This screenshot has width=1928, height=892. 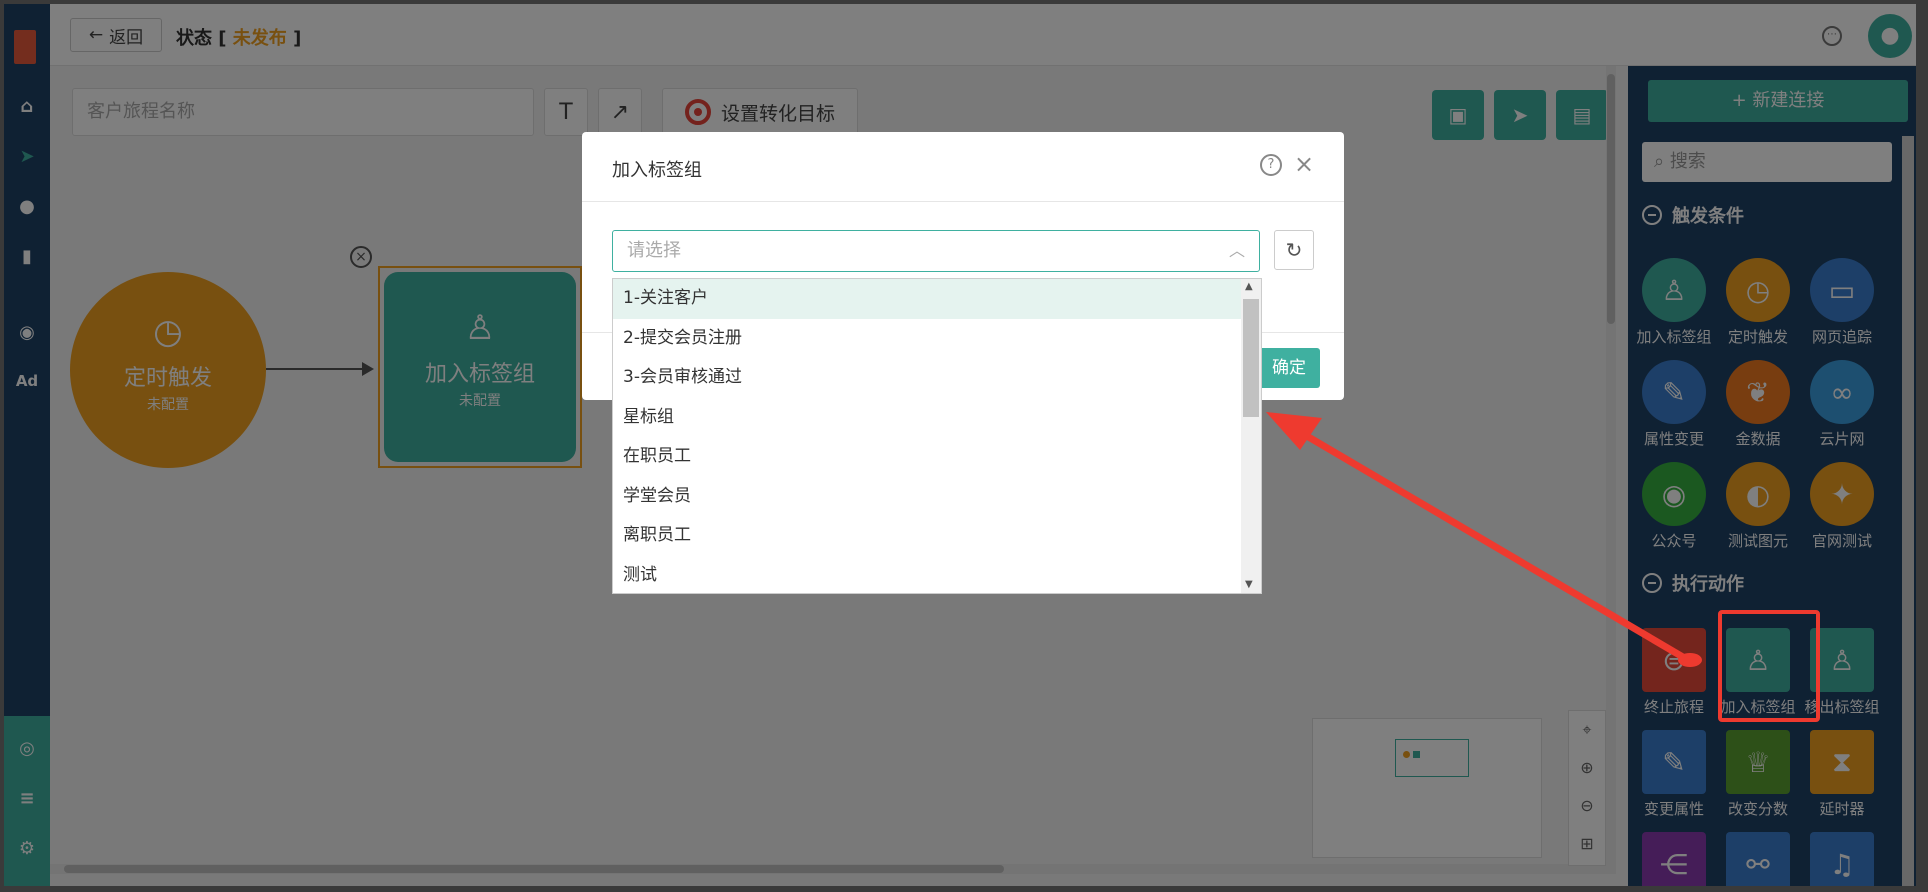 I want to click on back-button: ← 返回, so click(x=116, y=35).